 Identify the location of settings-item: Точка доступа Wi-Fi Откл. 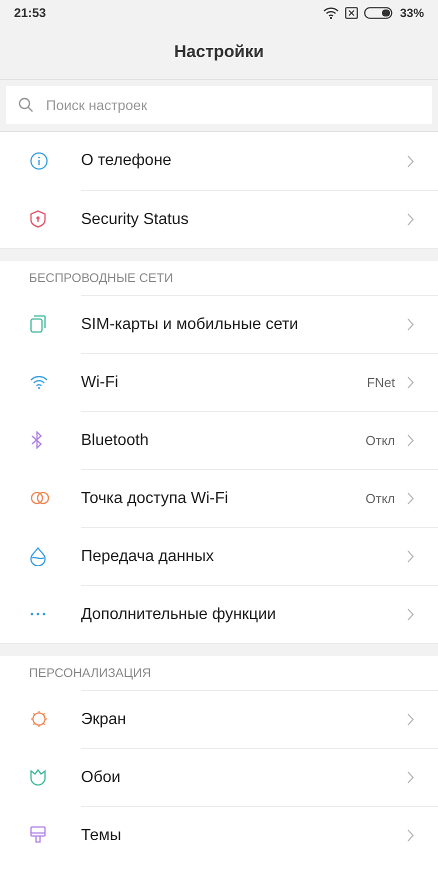
(219, 498).